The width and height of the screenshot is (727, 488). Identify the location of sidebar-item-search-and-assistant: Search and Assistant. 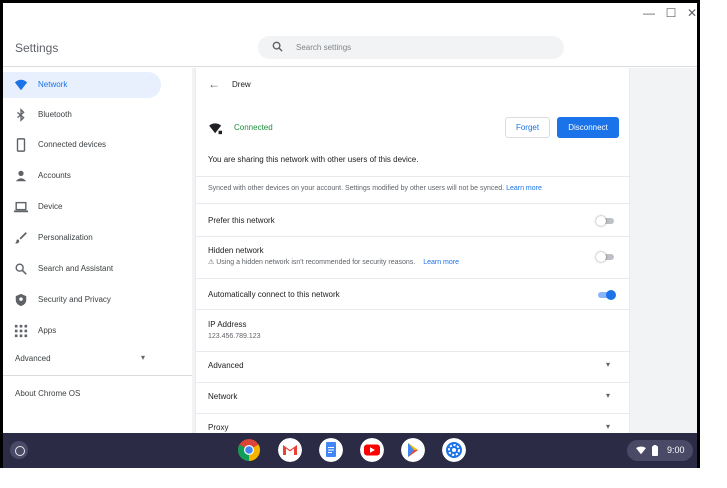
(82, 269).